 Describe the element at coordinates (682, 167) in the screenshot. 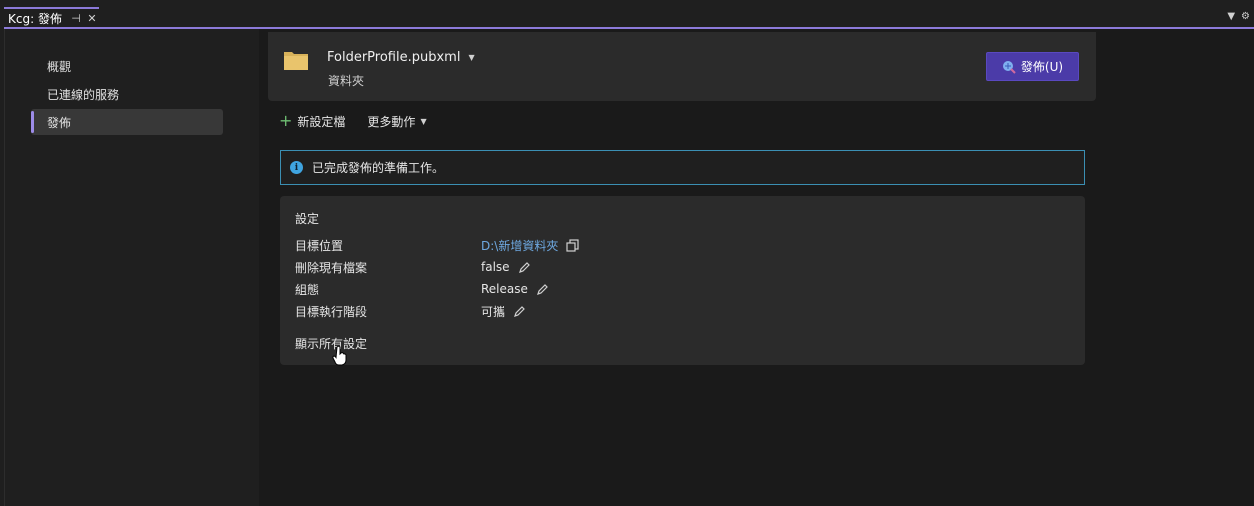

I see `info-bar: i 已完成發佈的準備工作。` at that location.